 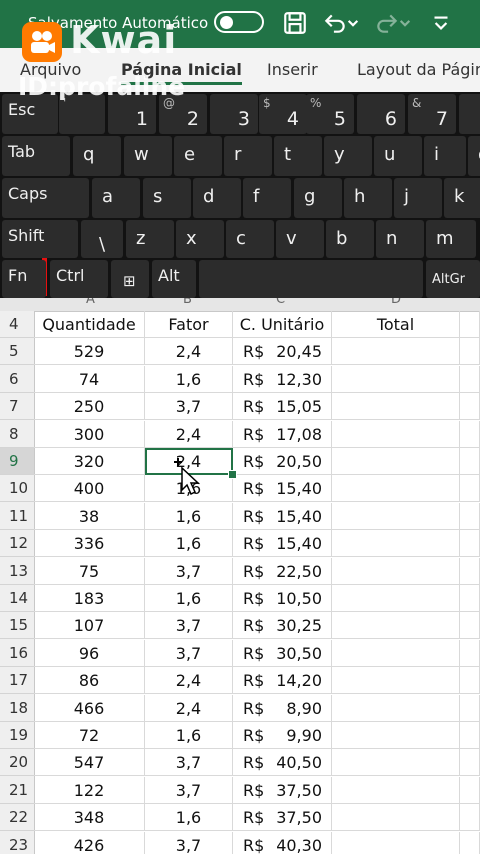 I want to click on cell-quantidade: 547, so click(x=89, y=763).